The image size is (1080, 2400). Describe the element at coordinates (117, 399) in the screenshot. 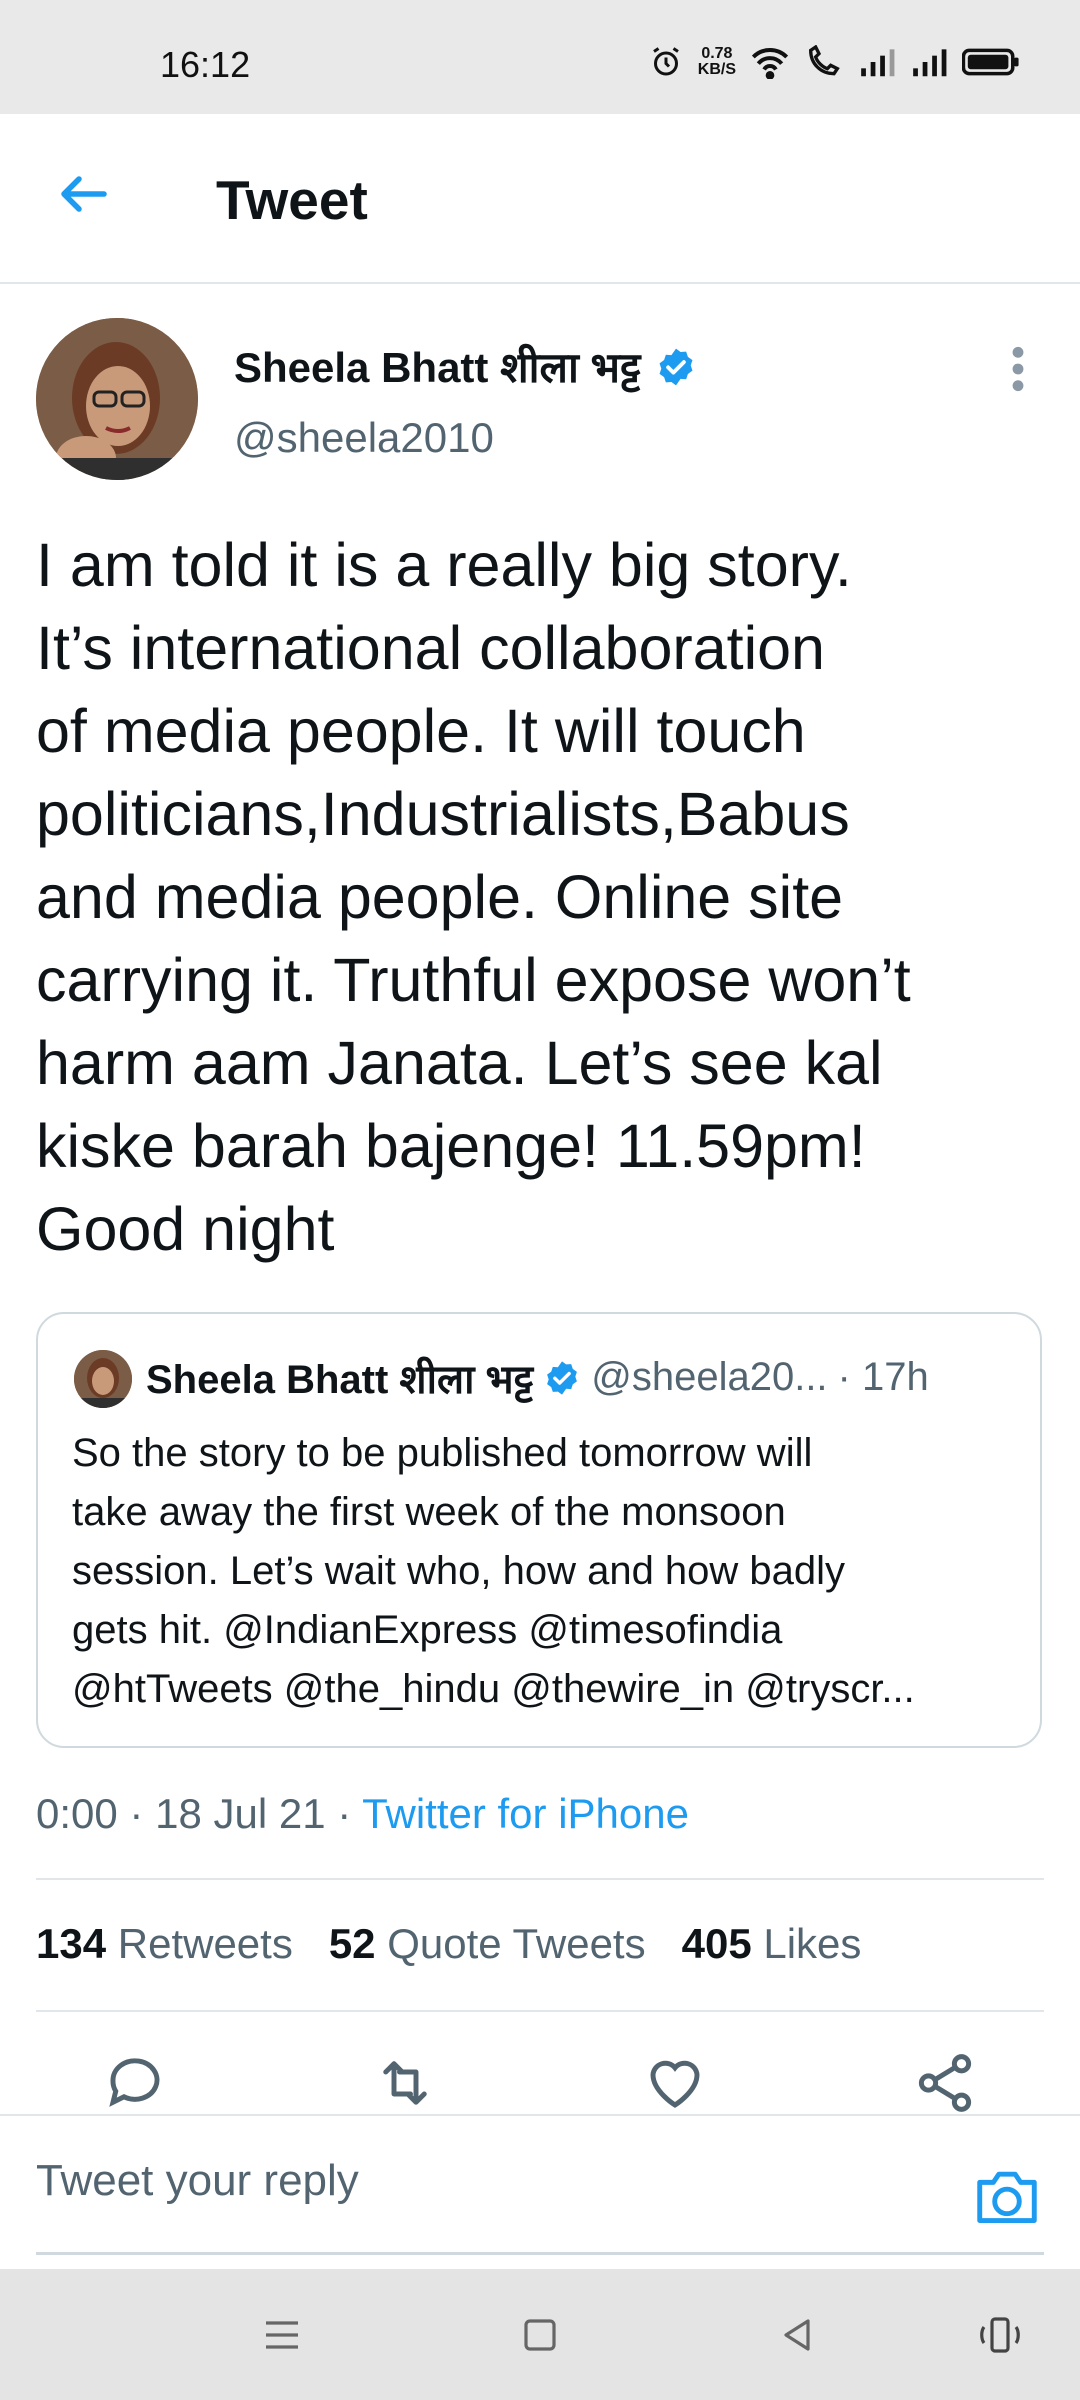

I see `author-avatar` at that location.